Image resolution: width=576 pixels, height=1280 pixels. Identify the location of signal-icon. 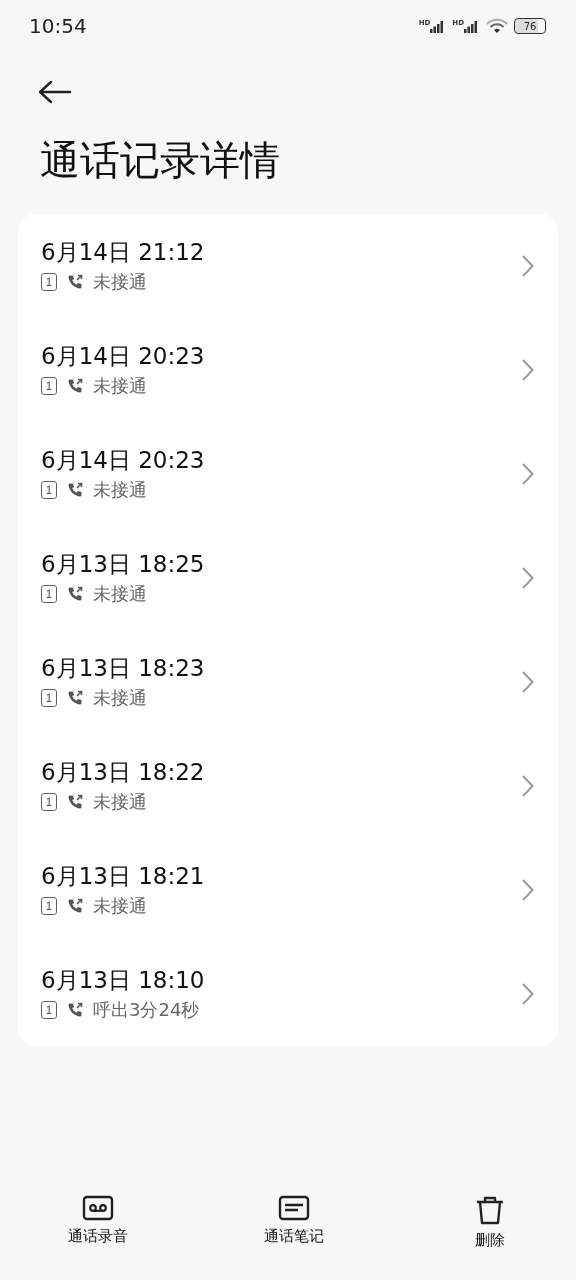
(472, 26).